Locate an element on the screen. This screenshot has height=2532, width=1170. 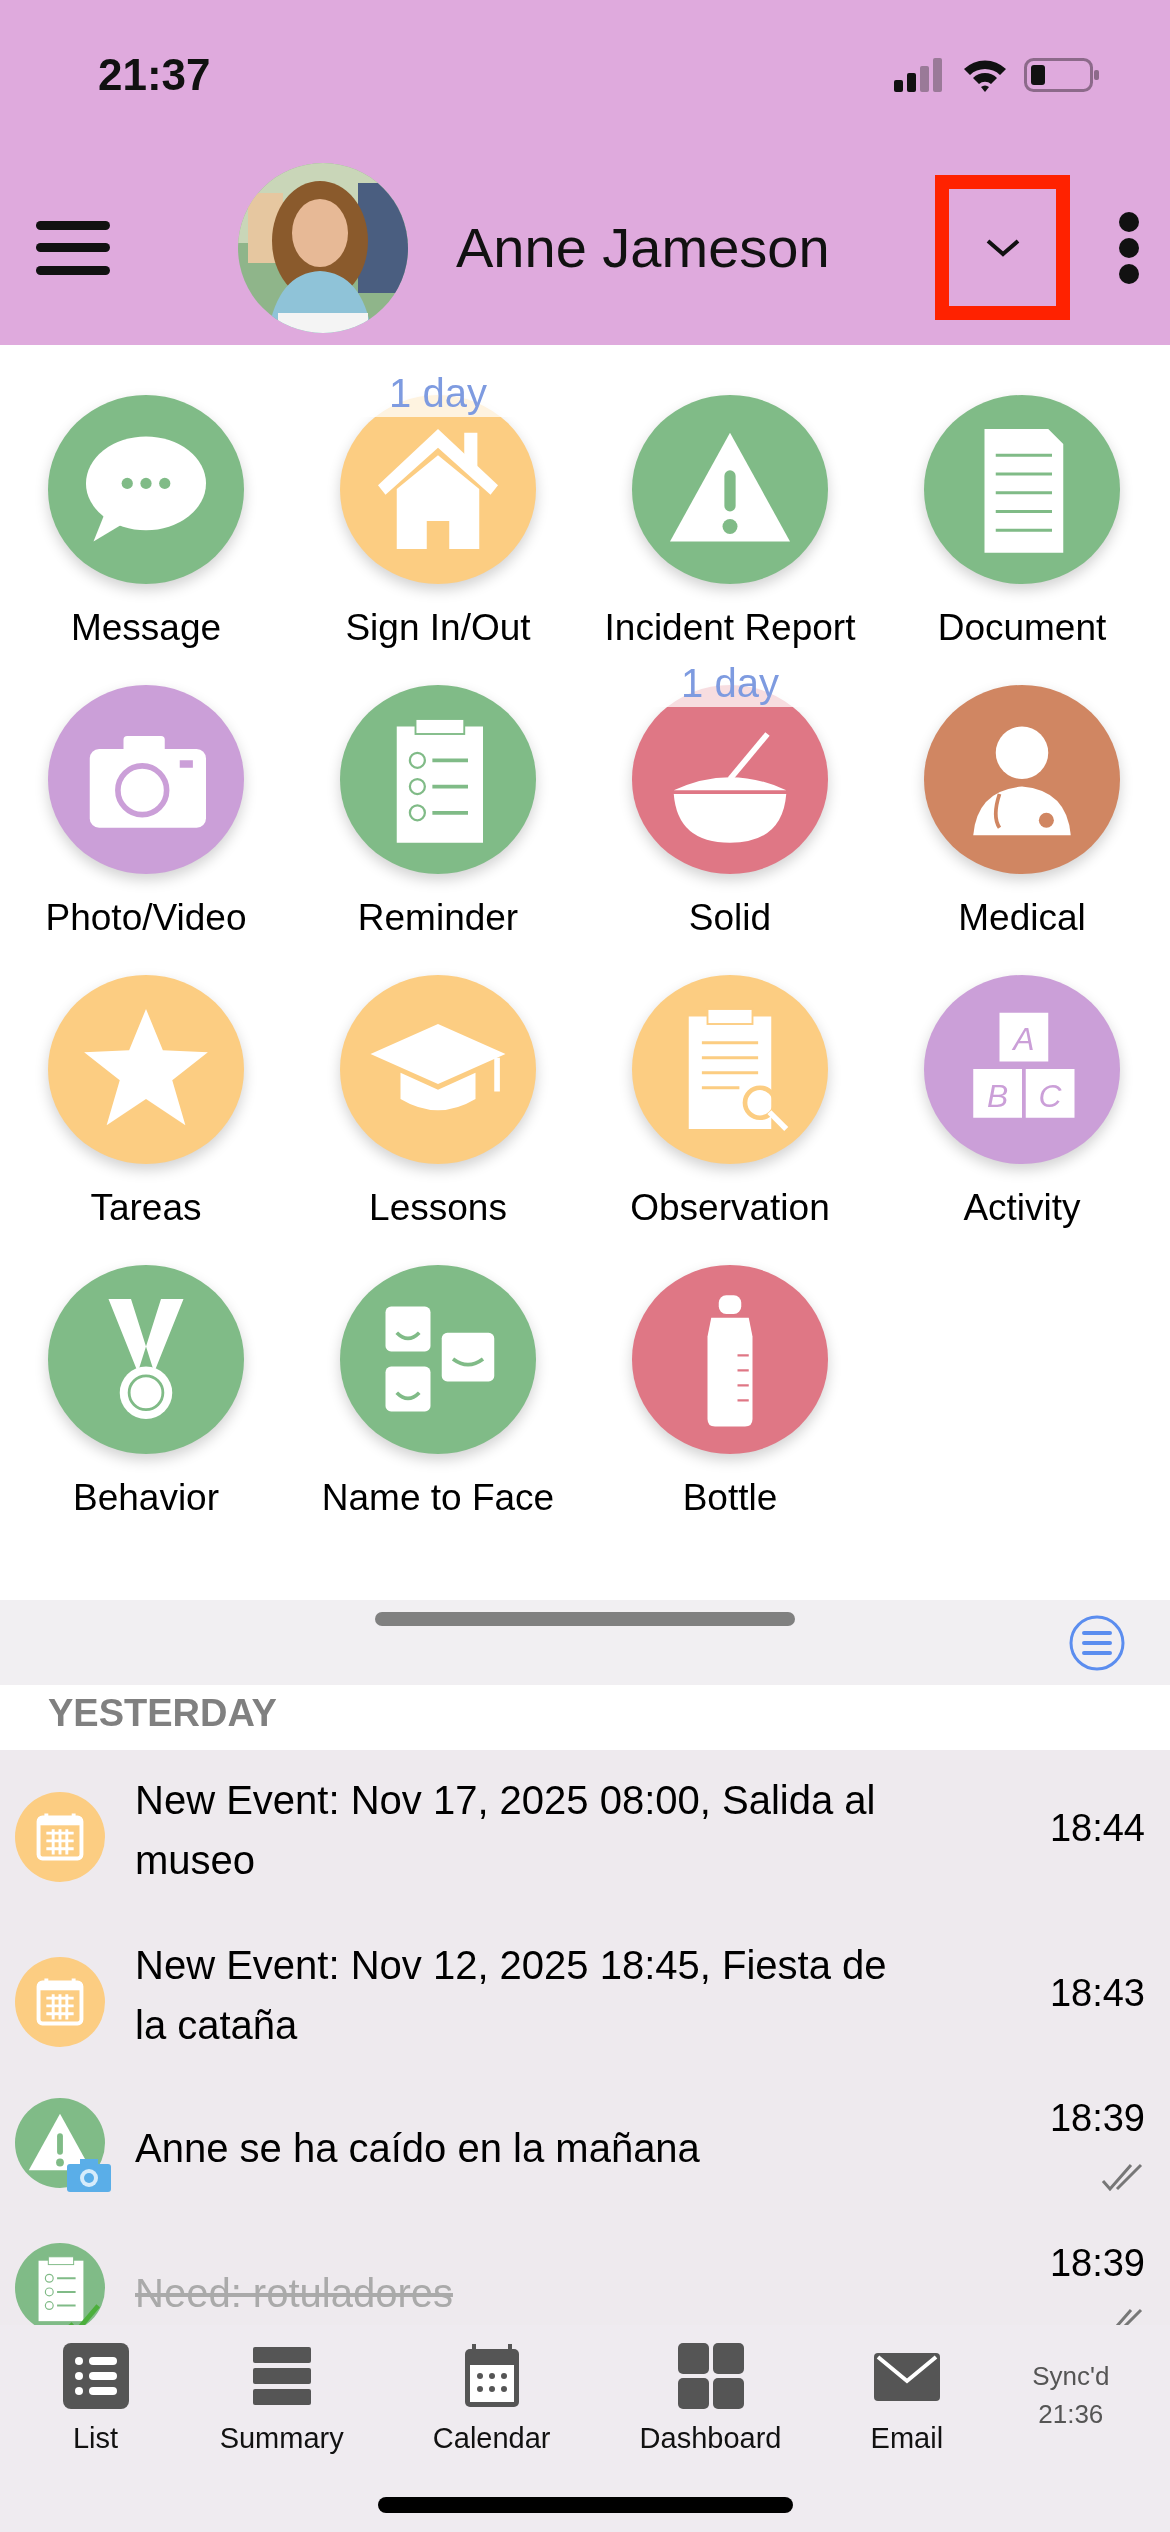
sync-time: 21:36 is located at coordinates (1071, 2414).